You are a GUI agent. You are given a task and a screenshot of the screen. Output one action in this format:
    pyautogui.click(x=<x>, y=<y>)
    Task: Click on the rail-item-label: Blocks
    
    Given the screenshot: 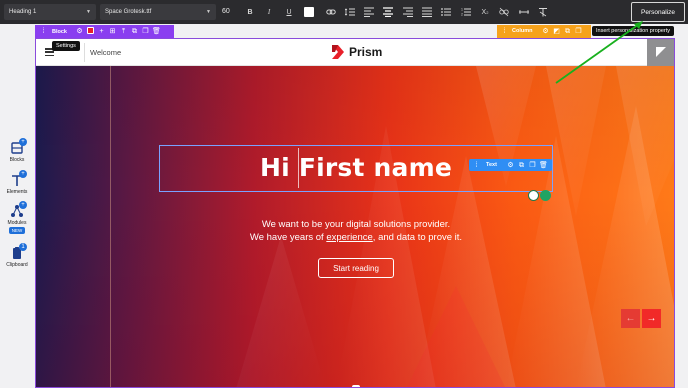 What is the action you would take?
    pyautogui.click(x=17, y=160)
    